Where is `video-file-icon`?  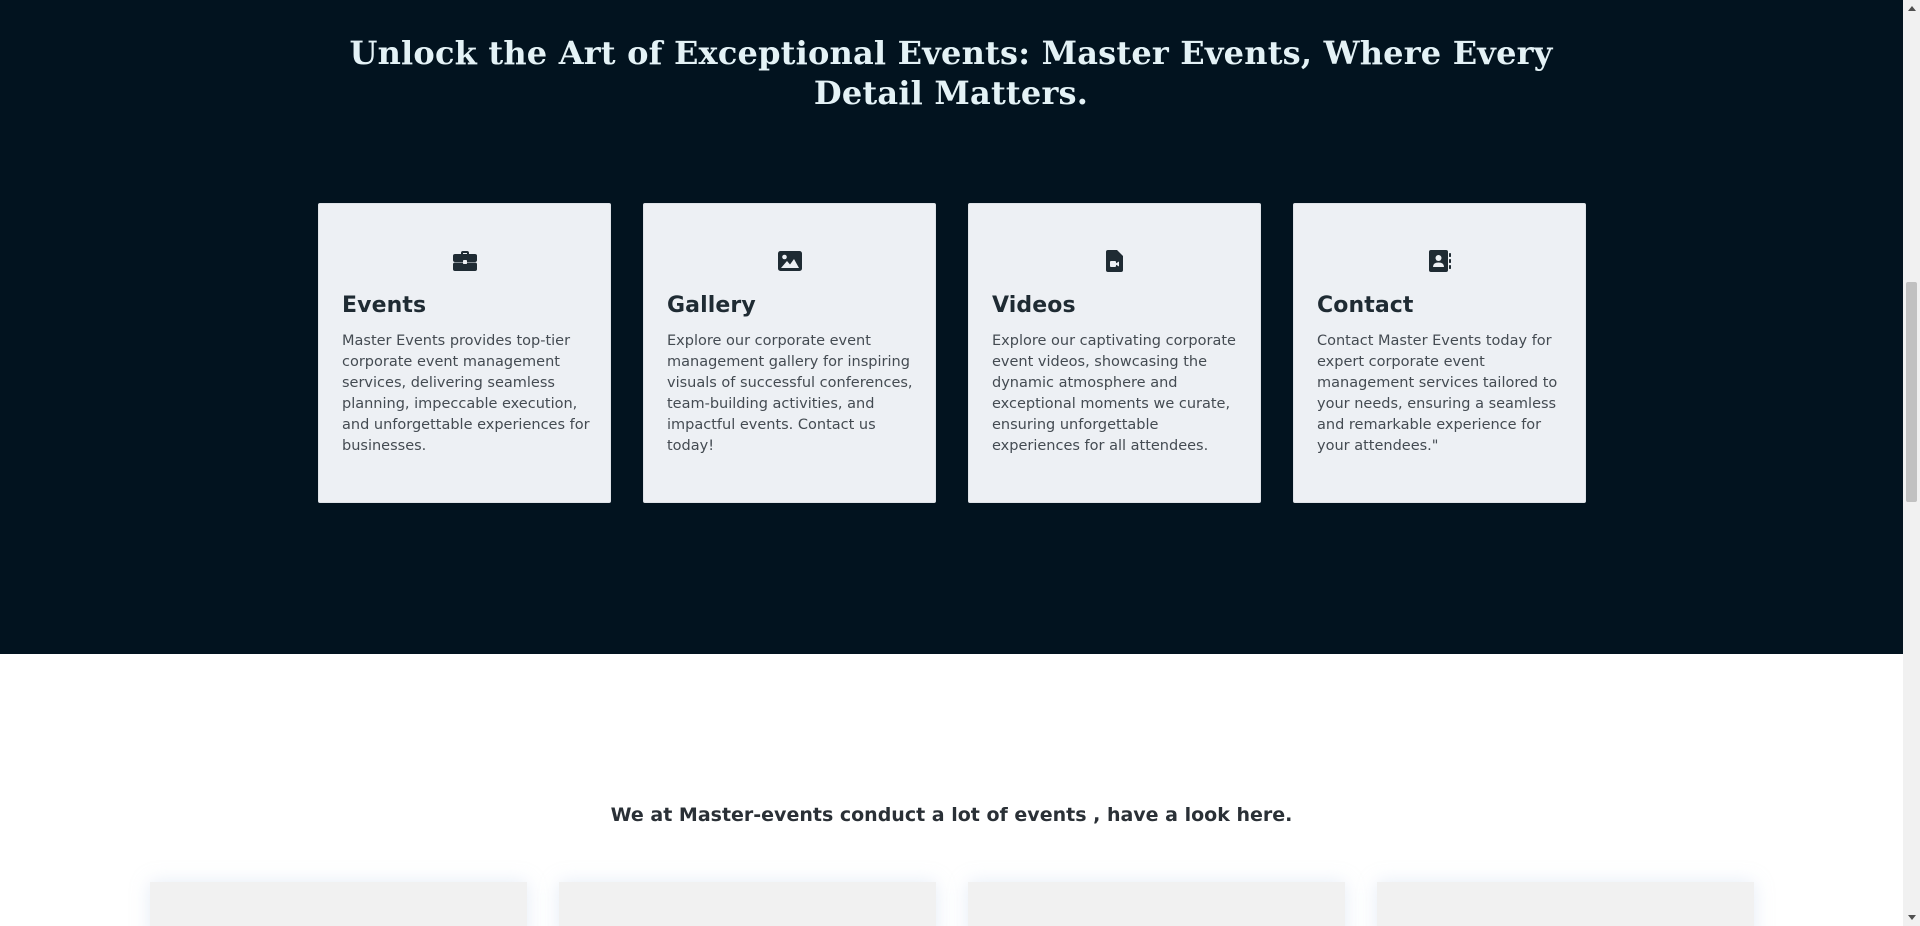
video-file-icon is located at coordinates (1115, 261).